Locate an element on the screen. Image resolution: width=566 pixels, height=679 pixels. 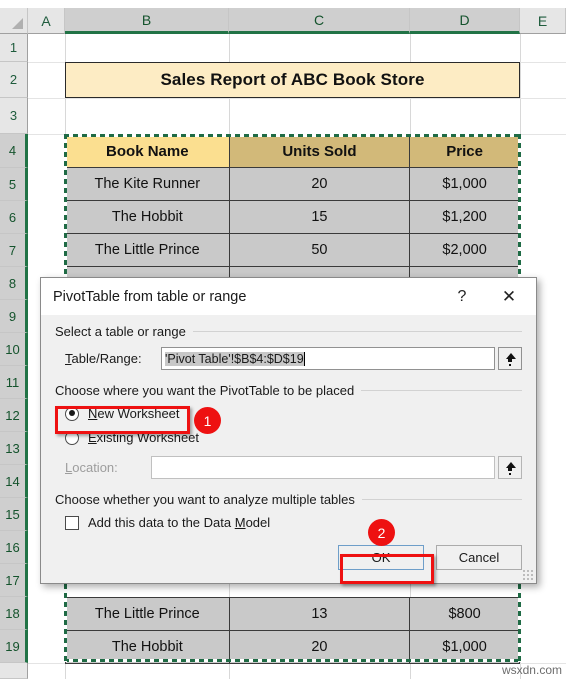
column-header-c: C is located at coordinates (319, 21).